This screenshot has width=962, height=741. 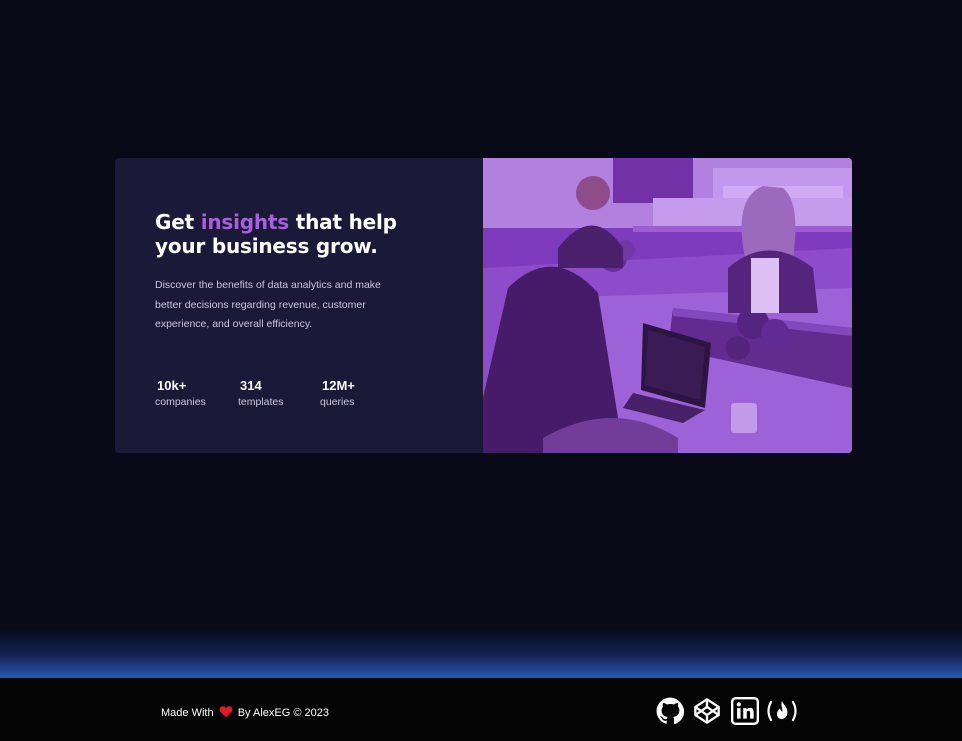 What do you see at coordinates (708, 711) in the screenshot?
I see `codepen-icon` at bounding box center [708, 711].